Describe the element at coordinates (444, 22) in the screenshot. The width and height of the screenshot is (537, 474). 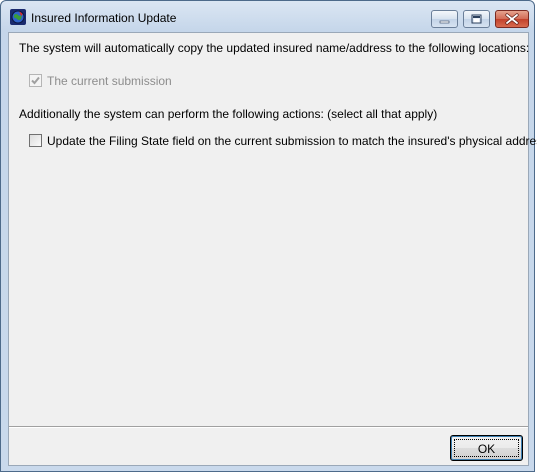
I see `minimize-icon` at that location.